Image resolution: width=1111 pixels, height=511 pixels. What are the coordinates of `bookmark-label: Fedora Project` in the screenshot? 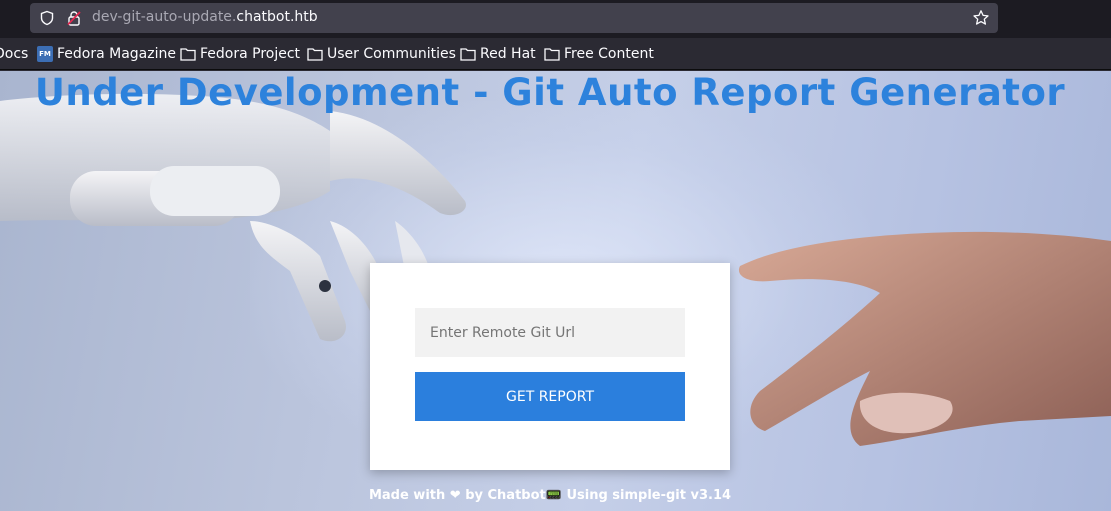 It's located at (250, 54).